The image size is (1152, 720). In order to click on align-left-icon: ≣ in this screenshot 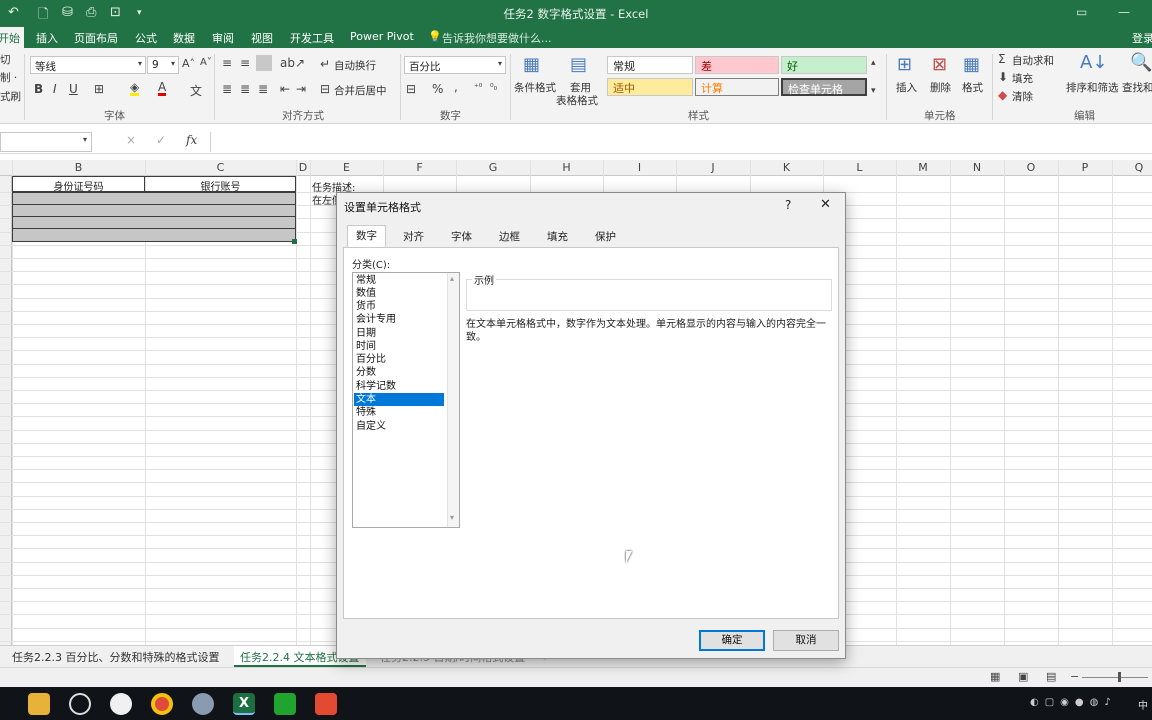, I will do `click(227, 89)`.